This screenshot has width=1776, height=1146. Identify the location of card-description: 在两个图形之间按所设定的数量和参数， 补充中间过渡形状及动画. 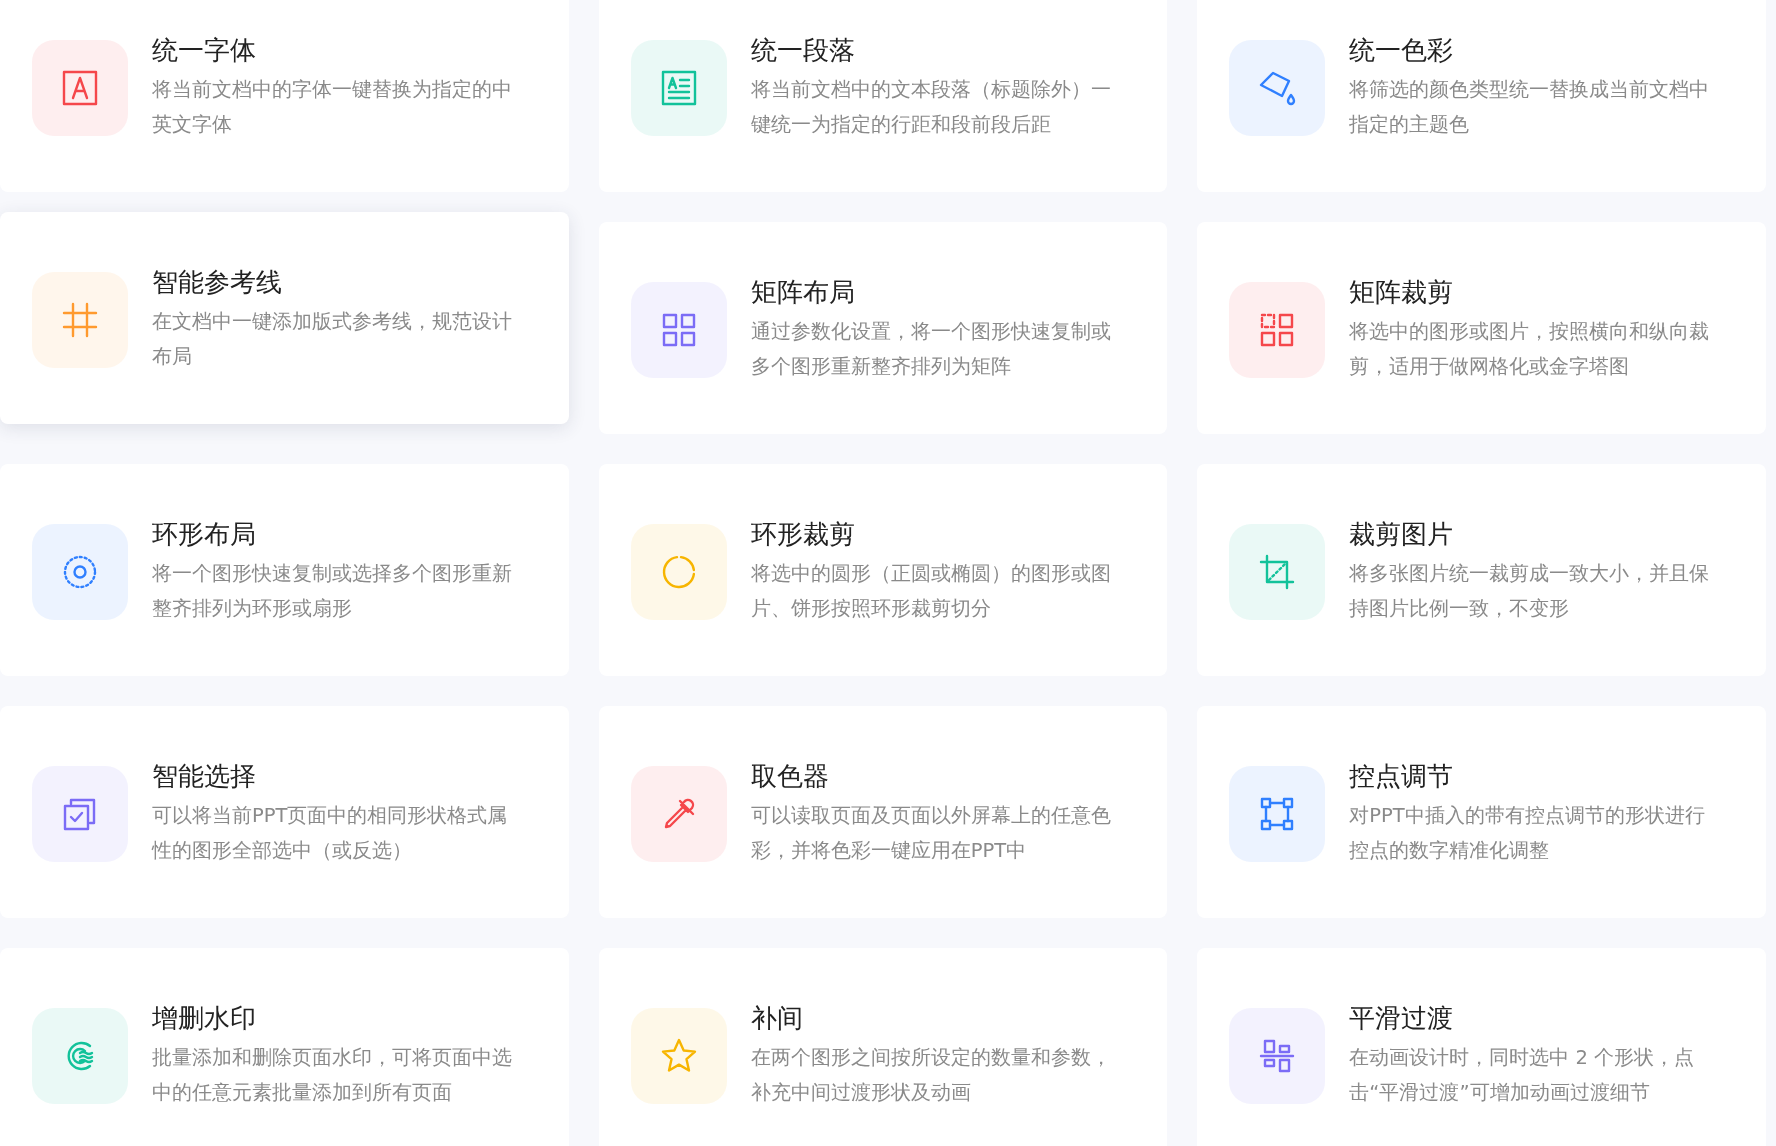
(930, 1075).